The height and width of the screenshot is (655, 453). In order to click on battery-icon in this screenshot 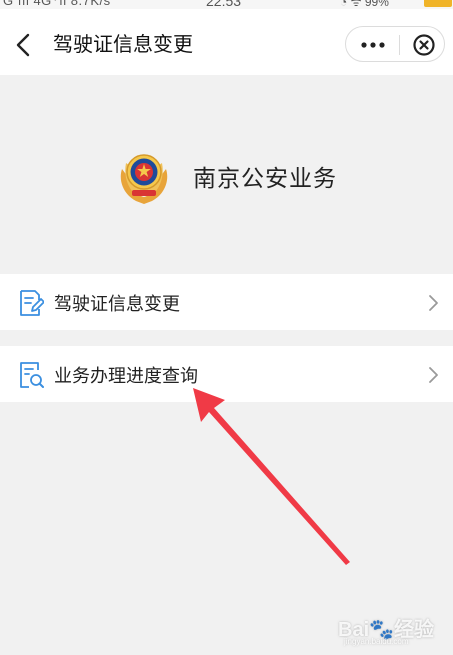, I will do `click(438, 3)`.